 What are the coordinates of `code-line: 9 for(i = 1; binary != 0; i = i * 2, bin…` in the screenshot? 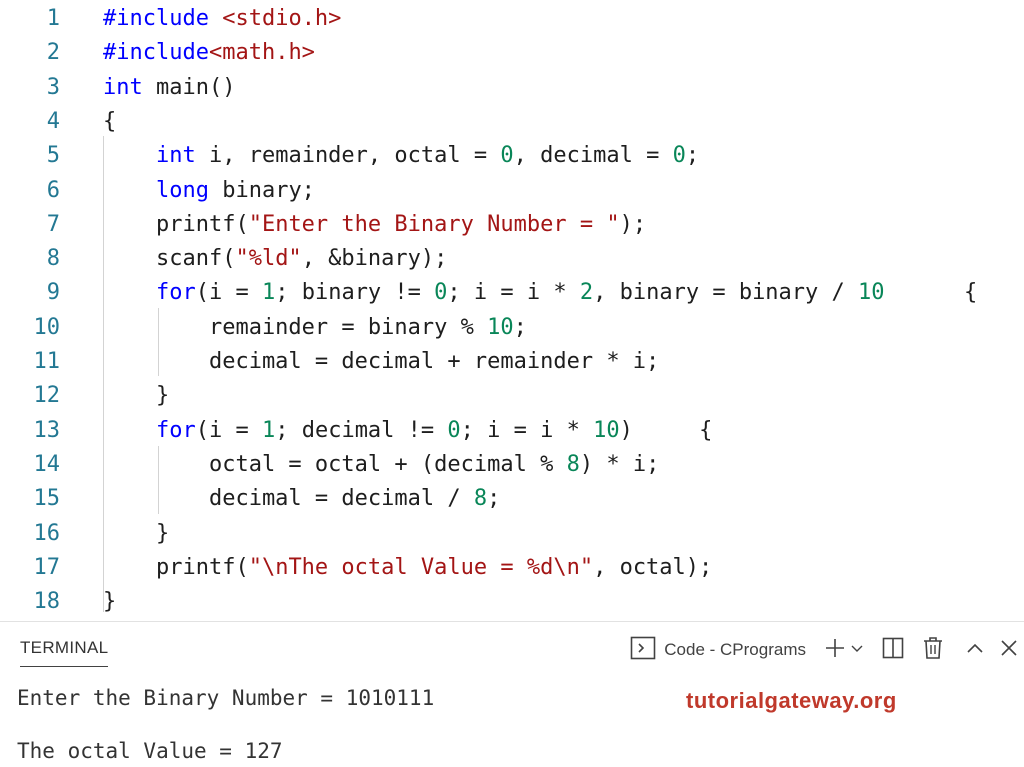 It's located at (512, 293).